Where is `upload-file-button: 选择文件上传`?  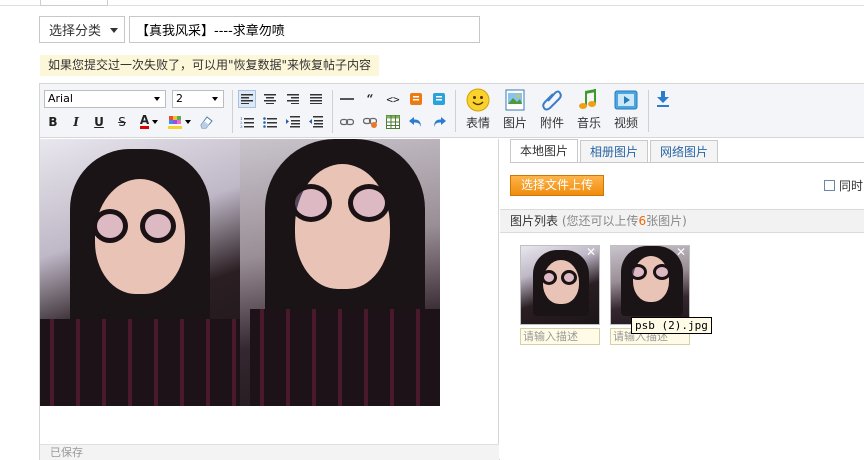 upload-file-button: 选择文件上传 is located at coordinates (557, 185).